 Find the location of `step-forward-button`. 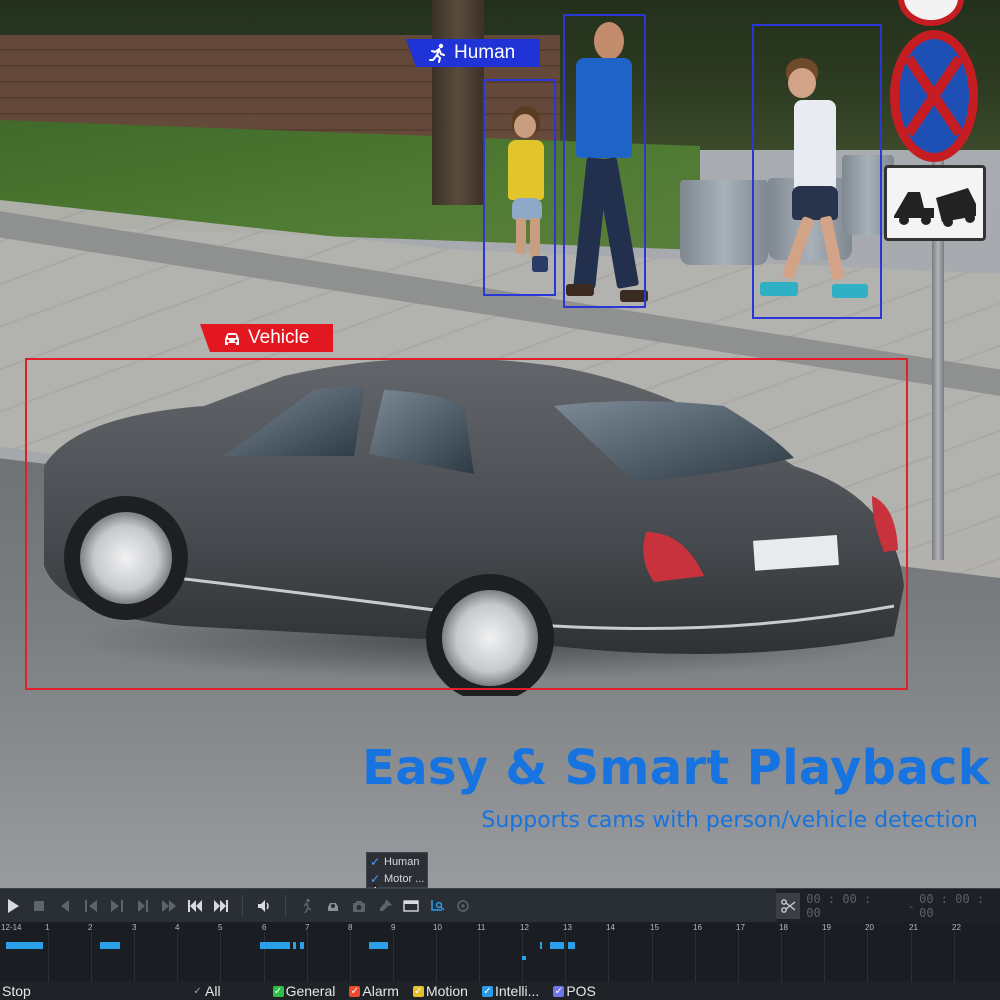

step-forward-button is located at coordinates (143, 906).